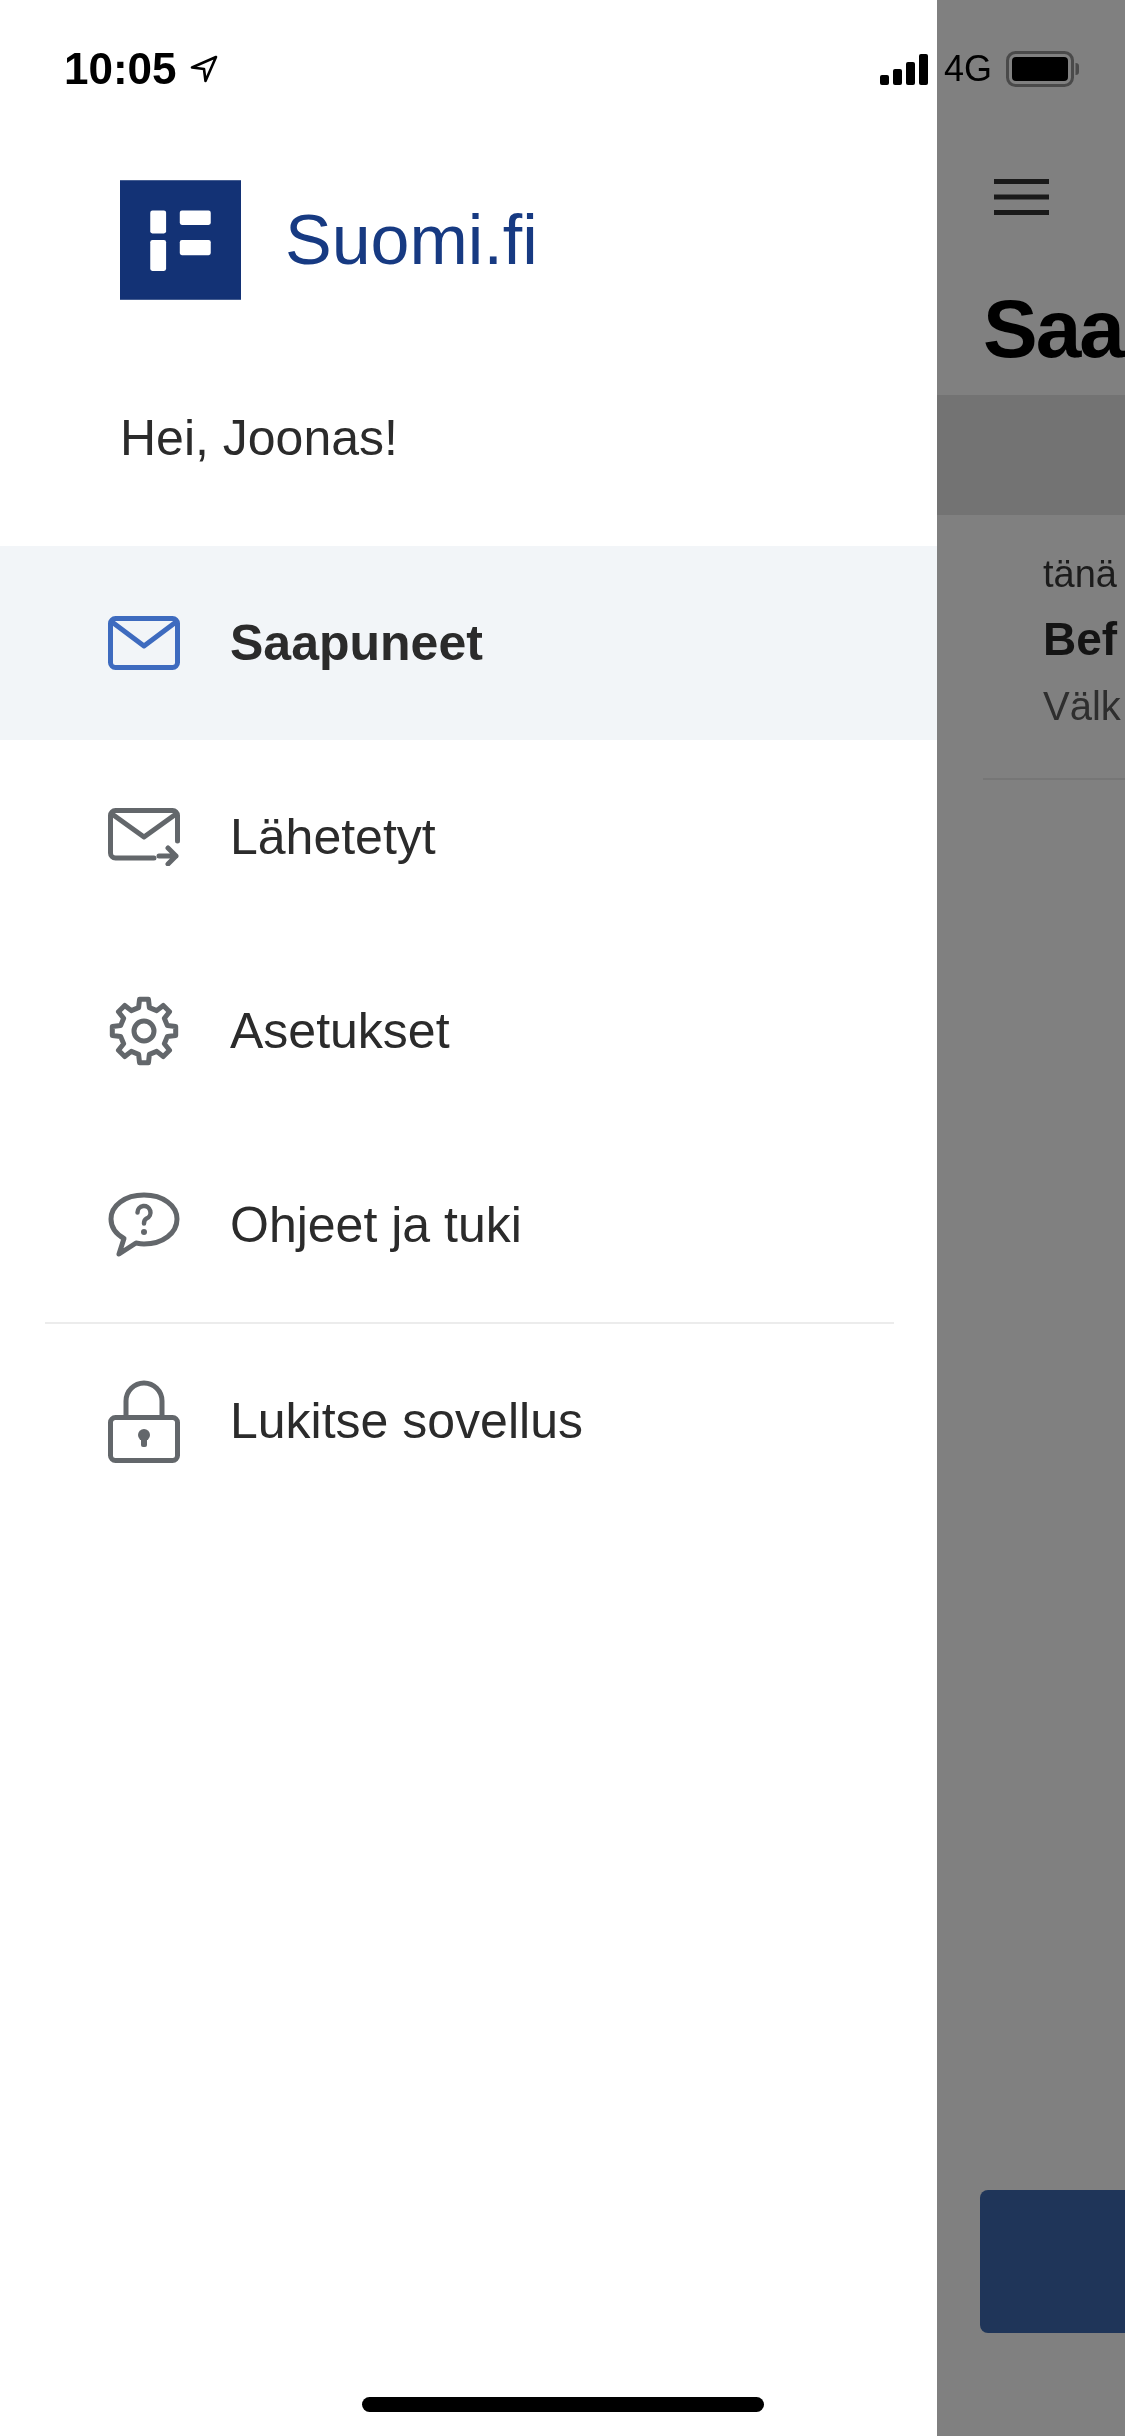 The image size is (1125, 2436). I want to click on question-bubble-icon, so click(144, 1225).